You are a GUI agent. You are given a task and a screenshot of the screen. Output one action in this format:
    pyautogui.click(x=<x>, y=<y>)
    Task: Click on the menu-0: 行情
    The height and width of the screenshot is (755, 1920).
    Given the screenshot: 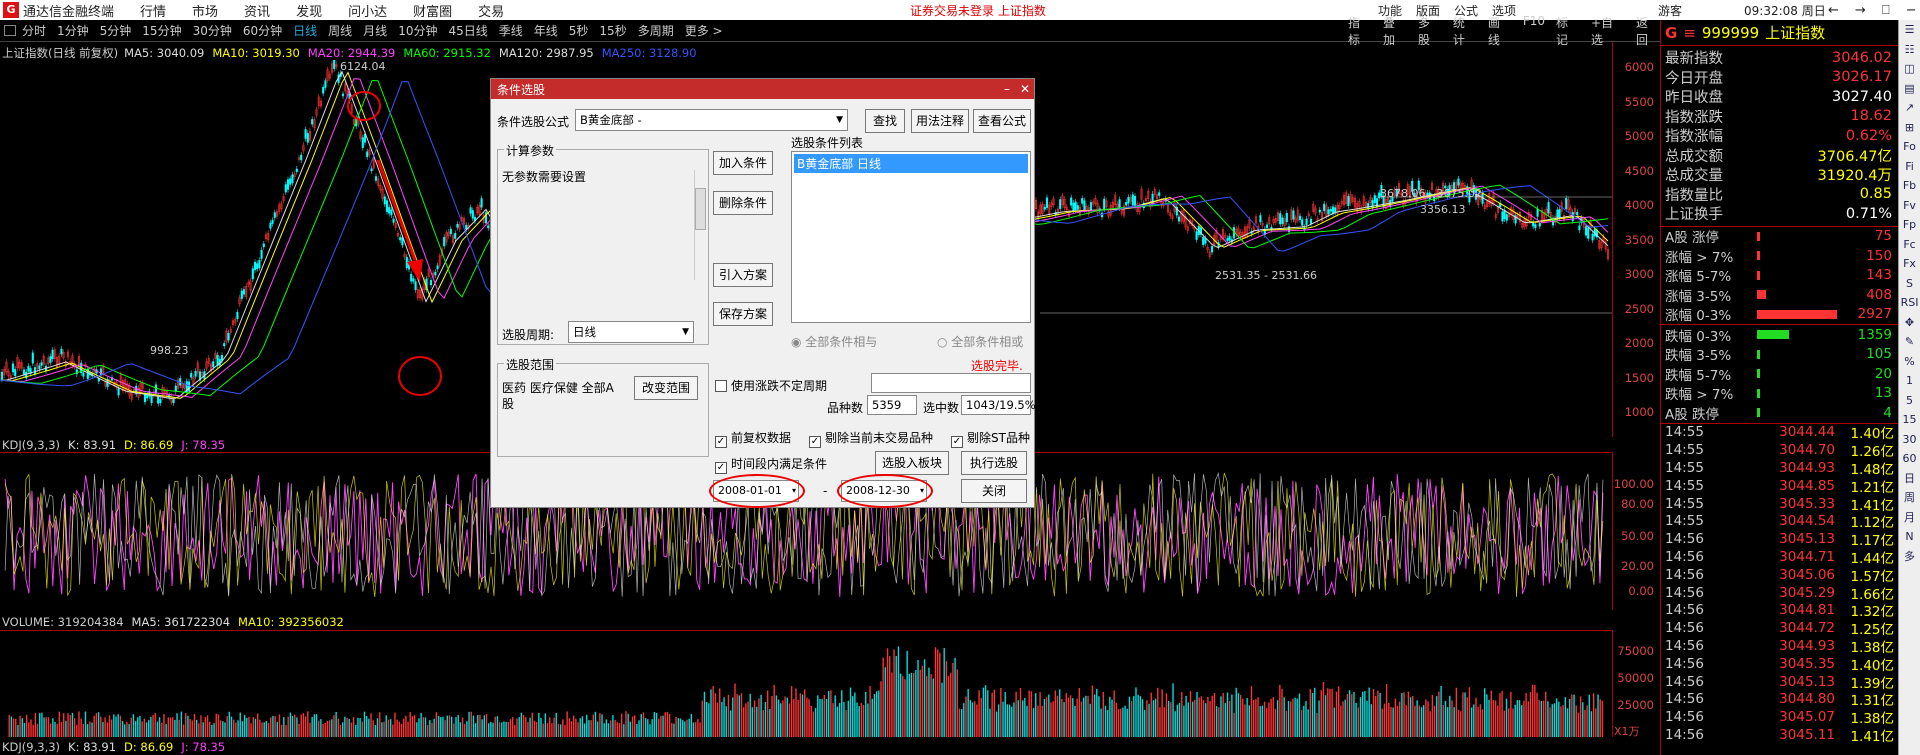 What is the action you would take?
    pyautogui.click(x=153, y=10)
    